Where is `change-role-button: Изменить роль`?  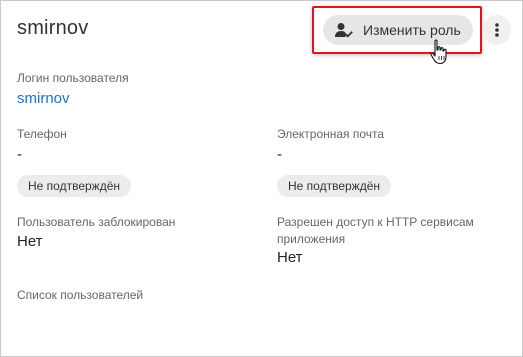
change-role-button: Изменить роль is located at coordinates (398, 30).